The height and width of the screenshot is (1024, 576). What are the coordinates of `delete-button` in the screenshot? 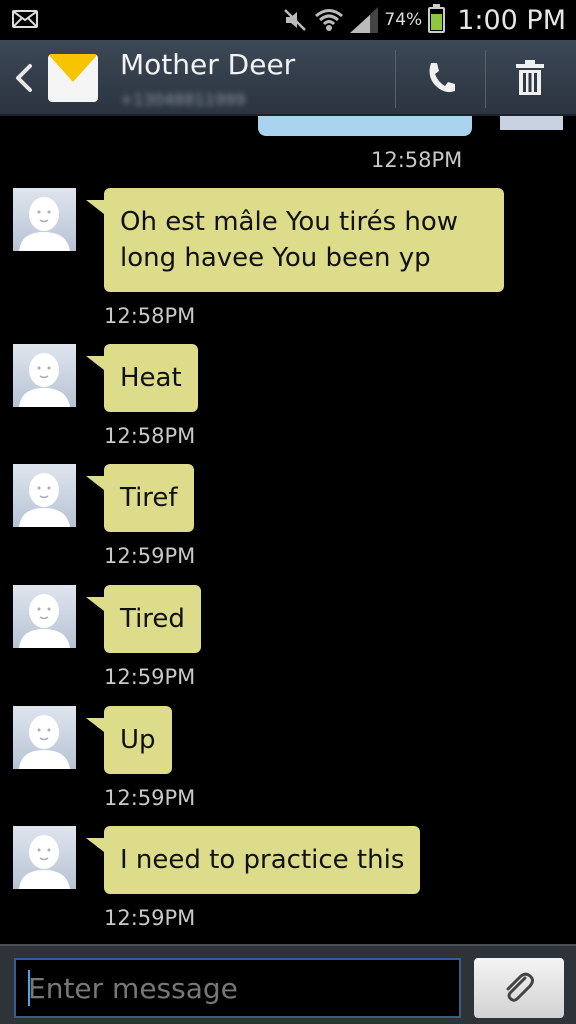 It's located at (530, 78).